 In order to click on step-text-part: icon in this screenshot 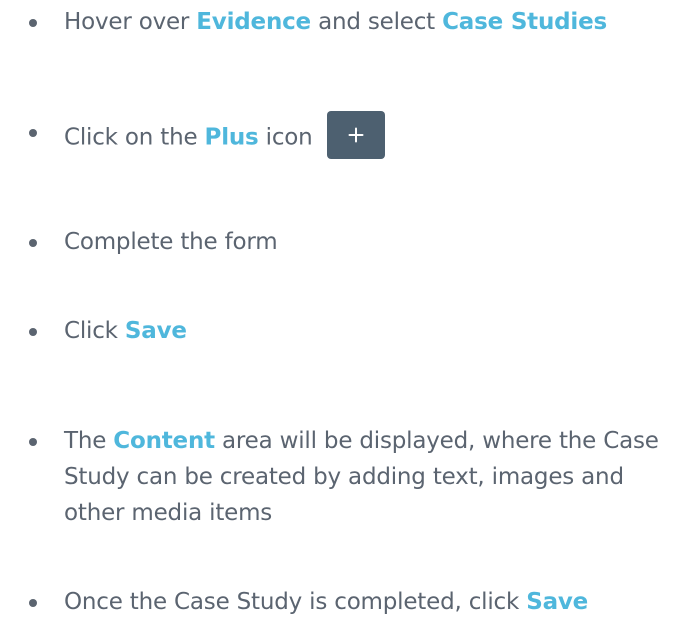, I will do `click(285, 137)`.